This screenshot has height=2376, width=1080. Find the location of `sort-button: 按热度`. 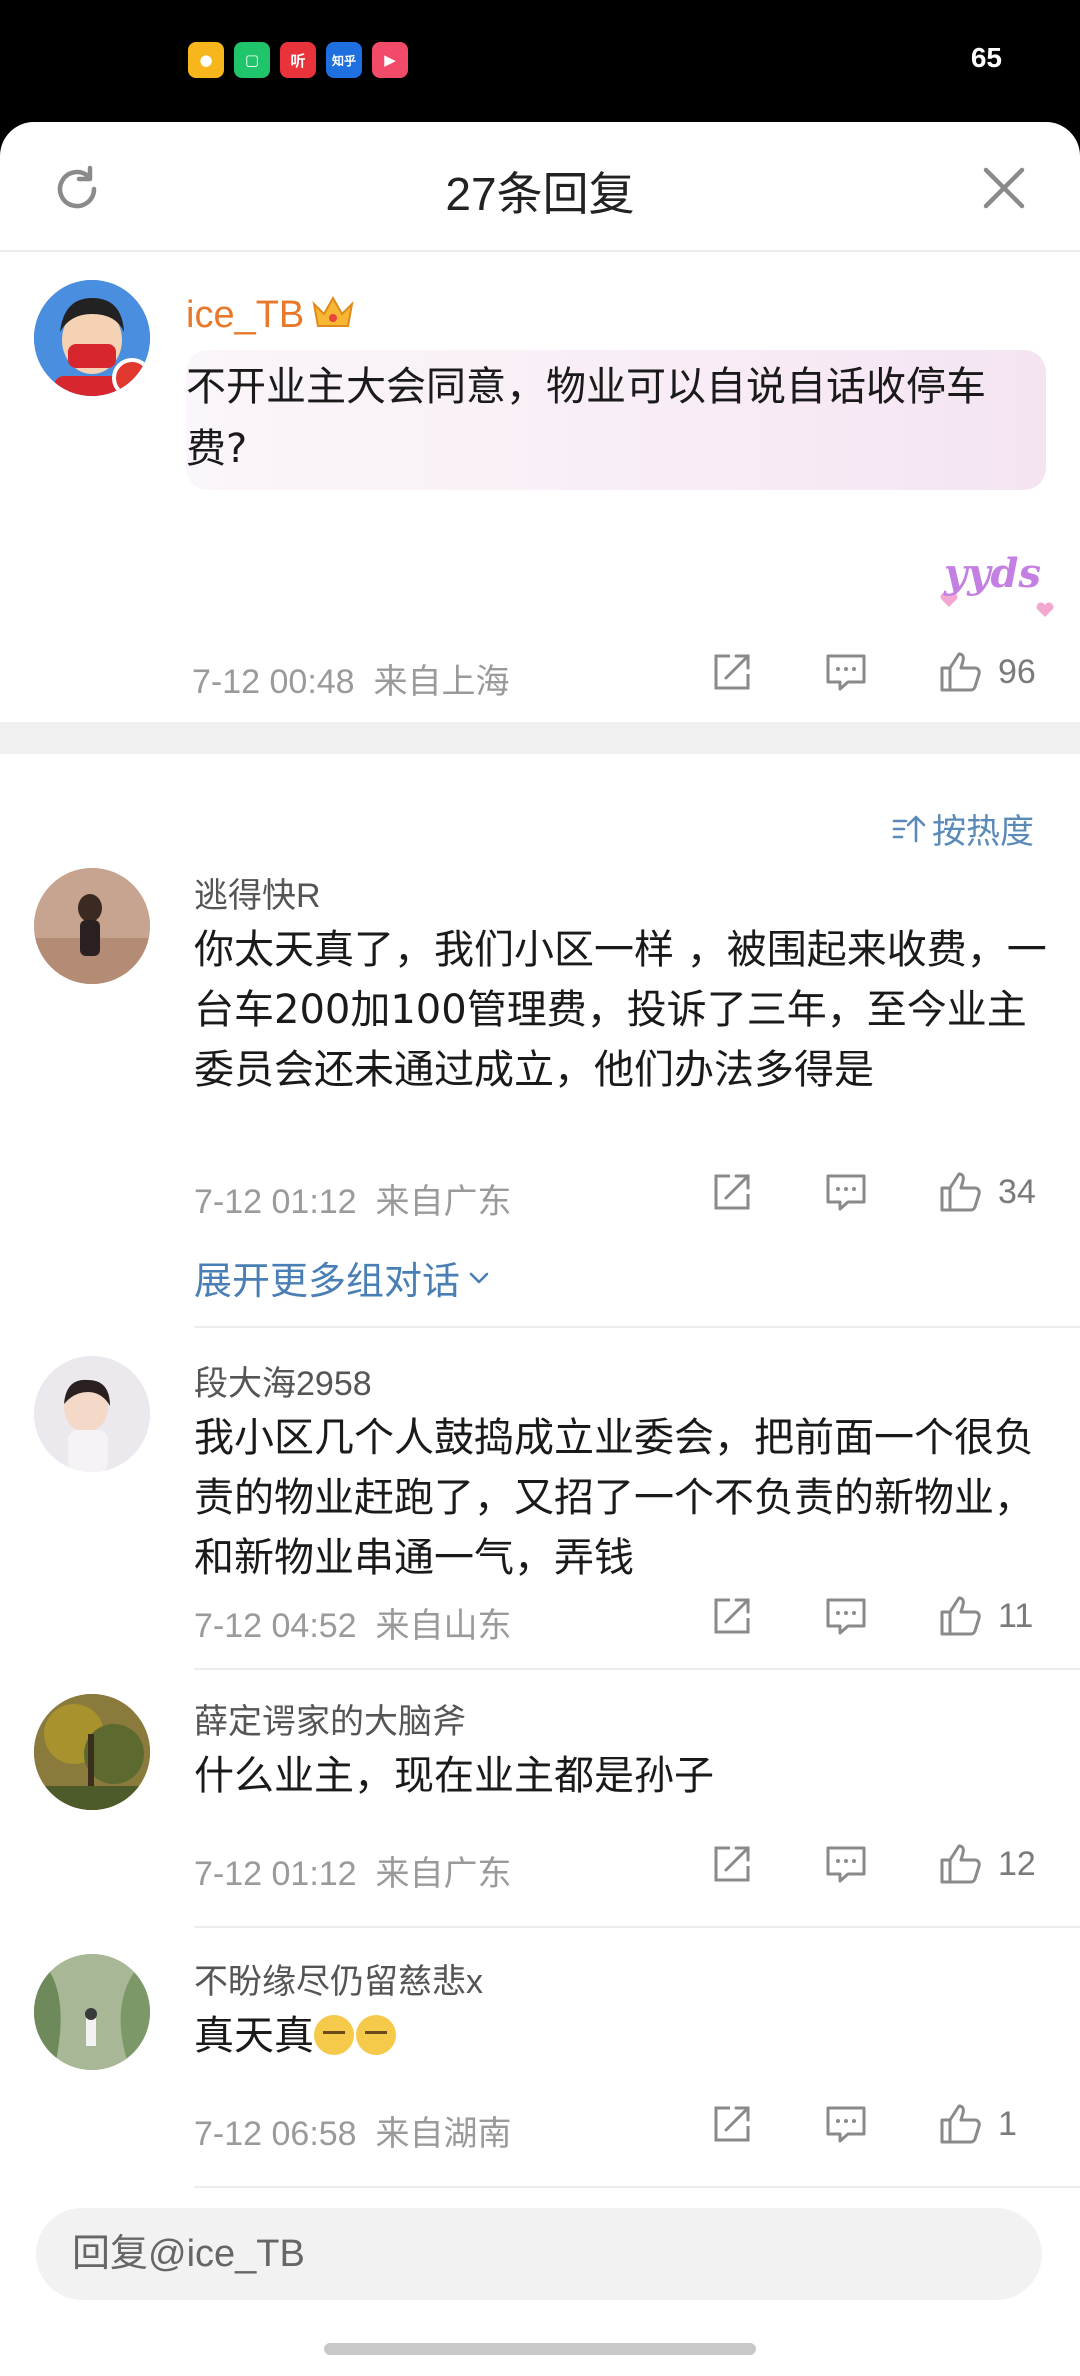

sort-button: 按热度 is located at coordinates (962, 828).